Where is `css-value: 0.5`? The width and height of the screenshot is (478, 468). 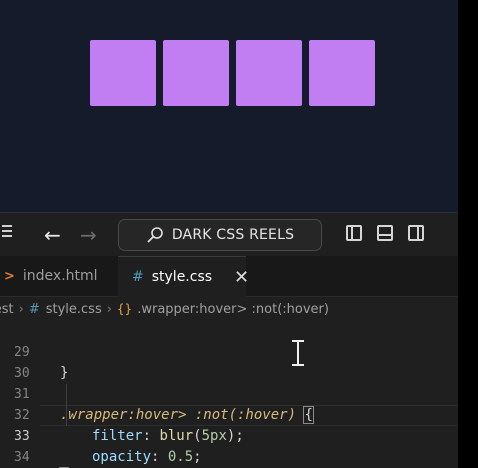 css-value: 0.5 is located at coordinates (180, 457).